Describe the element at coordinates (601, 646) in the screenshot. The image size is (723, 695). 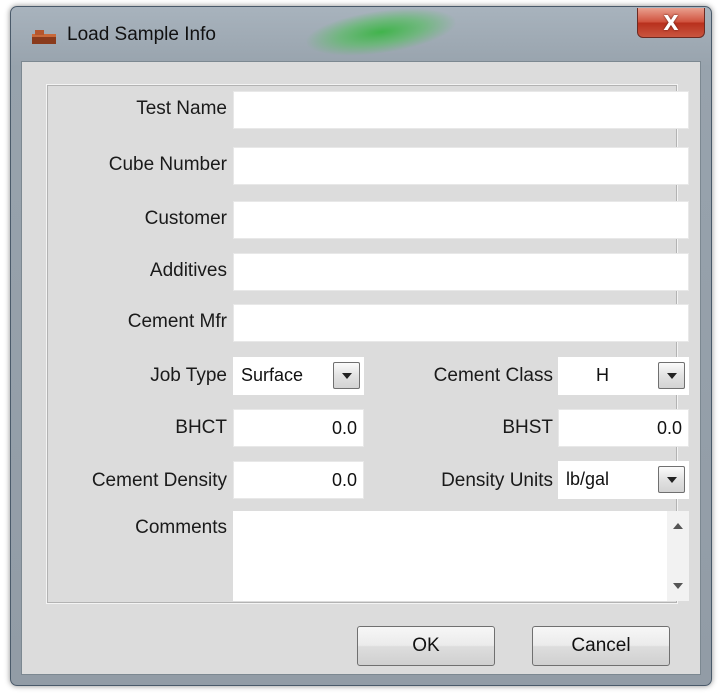
I see `cancel-button: Cancel` at that location.